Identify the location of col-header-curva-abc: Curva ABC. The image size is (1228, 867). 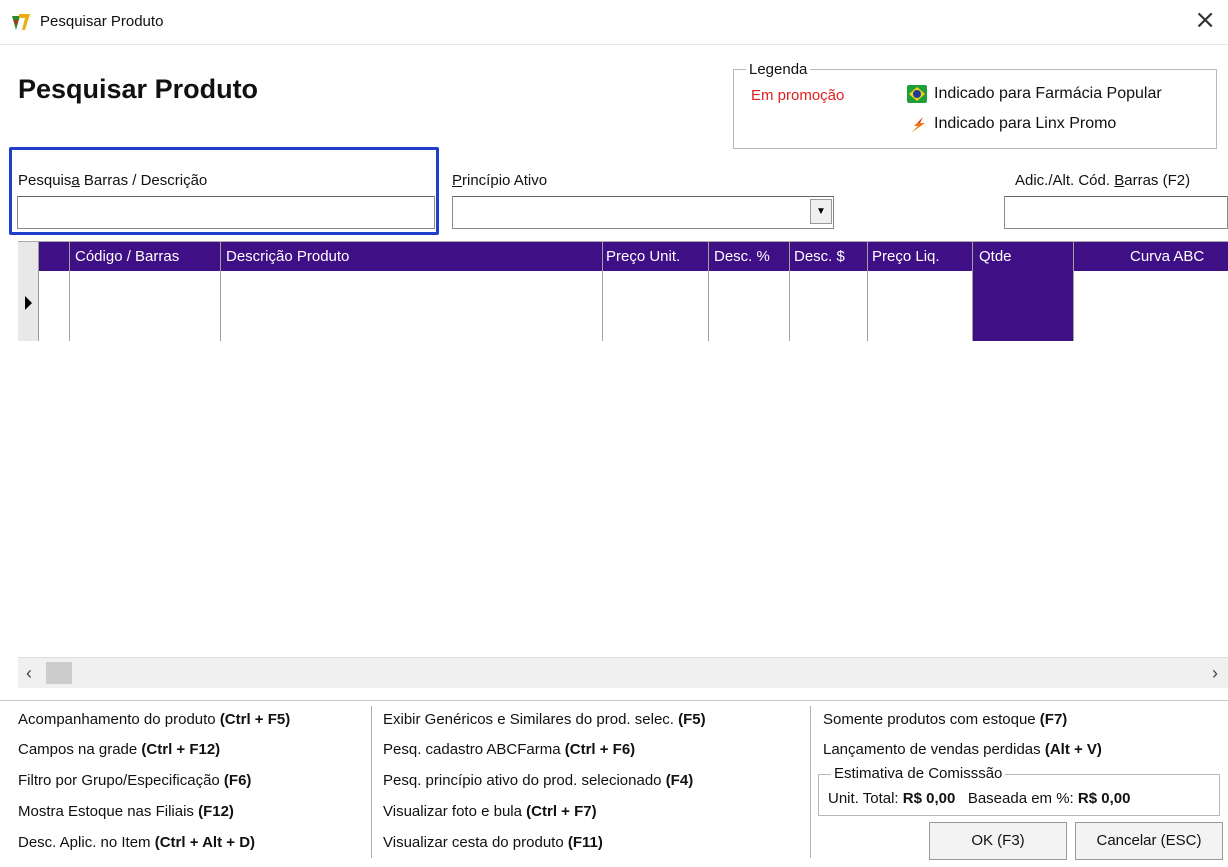
(1167, 256).